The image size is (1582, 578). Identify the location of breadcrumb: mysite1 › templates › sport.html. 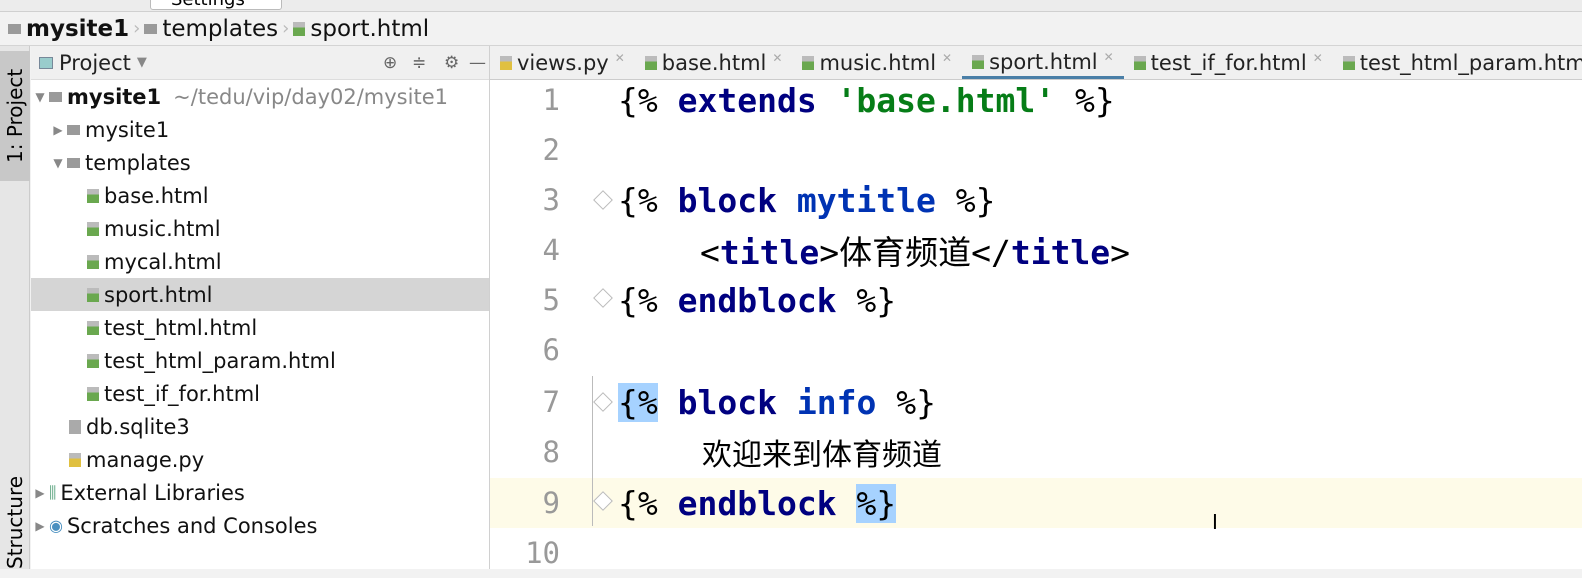
(791, 29).